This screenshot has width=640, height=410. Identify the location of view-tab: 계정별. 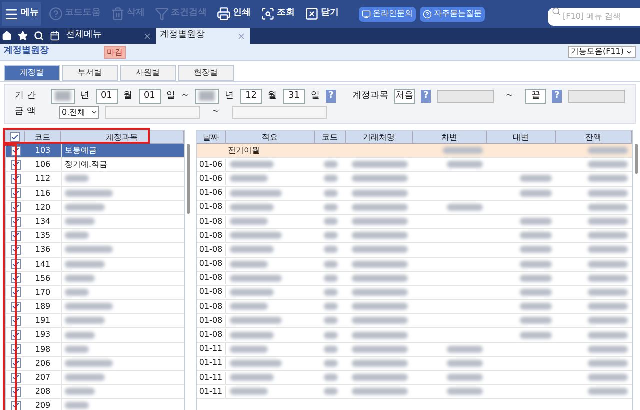
(32, 73).